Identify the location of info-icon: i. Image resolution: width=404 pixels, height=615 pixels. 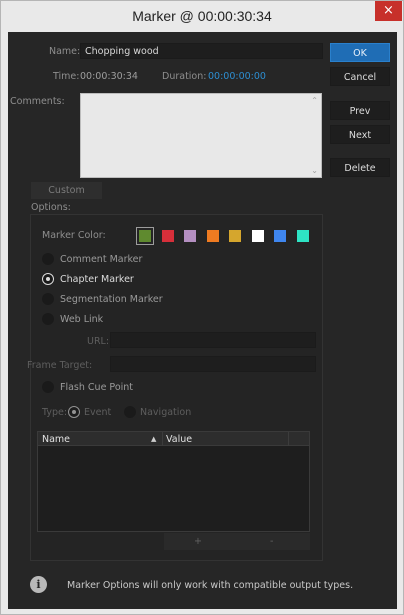
(38, 584).